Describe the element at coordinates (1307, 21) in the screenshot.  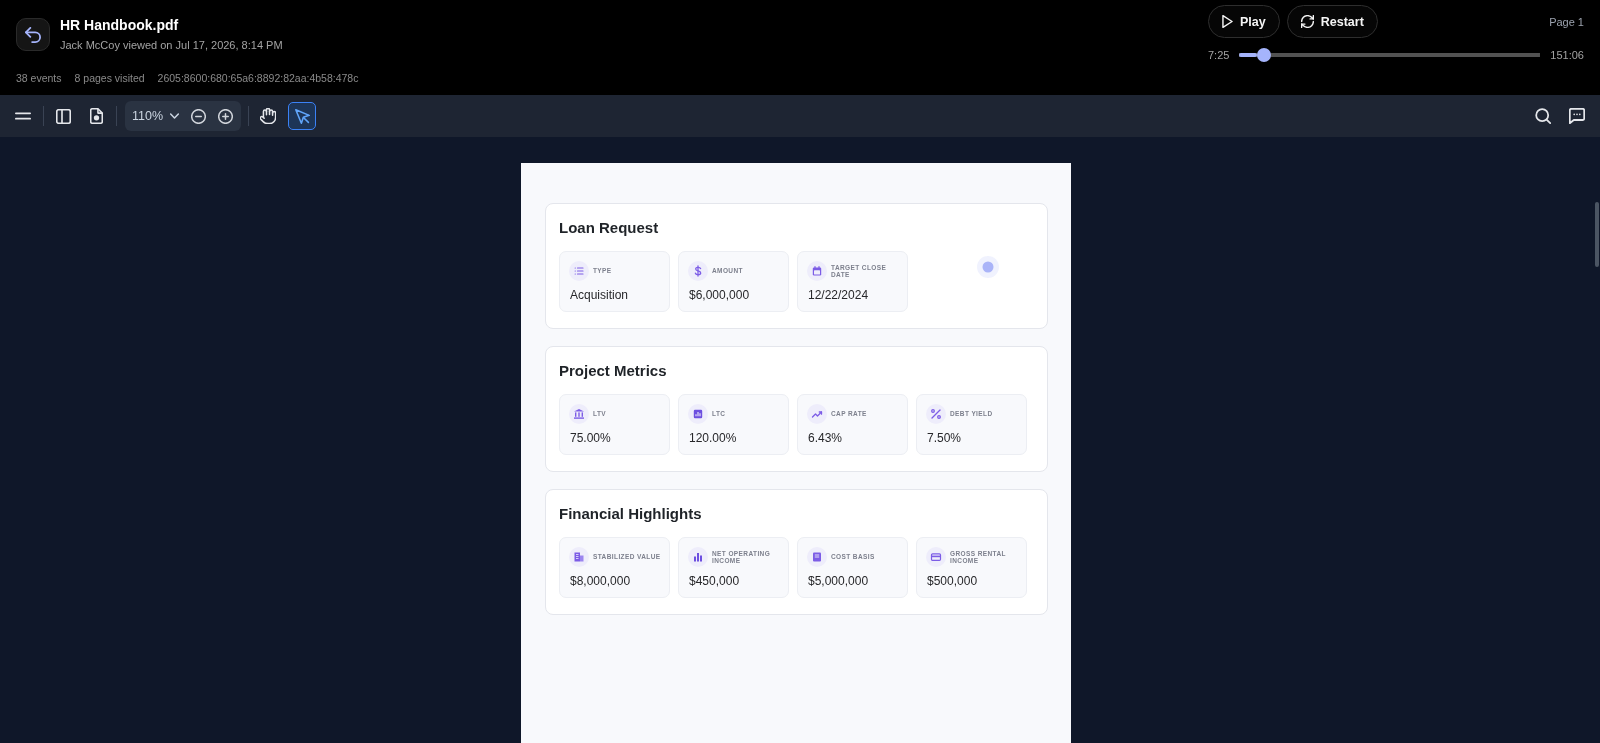
I see `refresh-icon` at that location.